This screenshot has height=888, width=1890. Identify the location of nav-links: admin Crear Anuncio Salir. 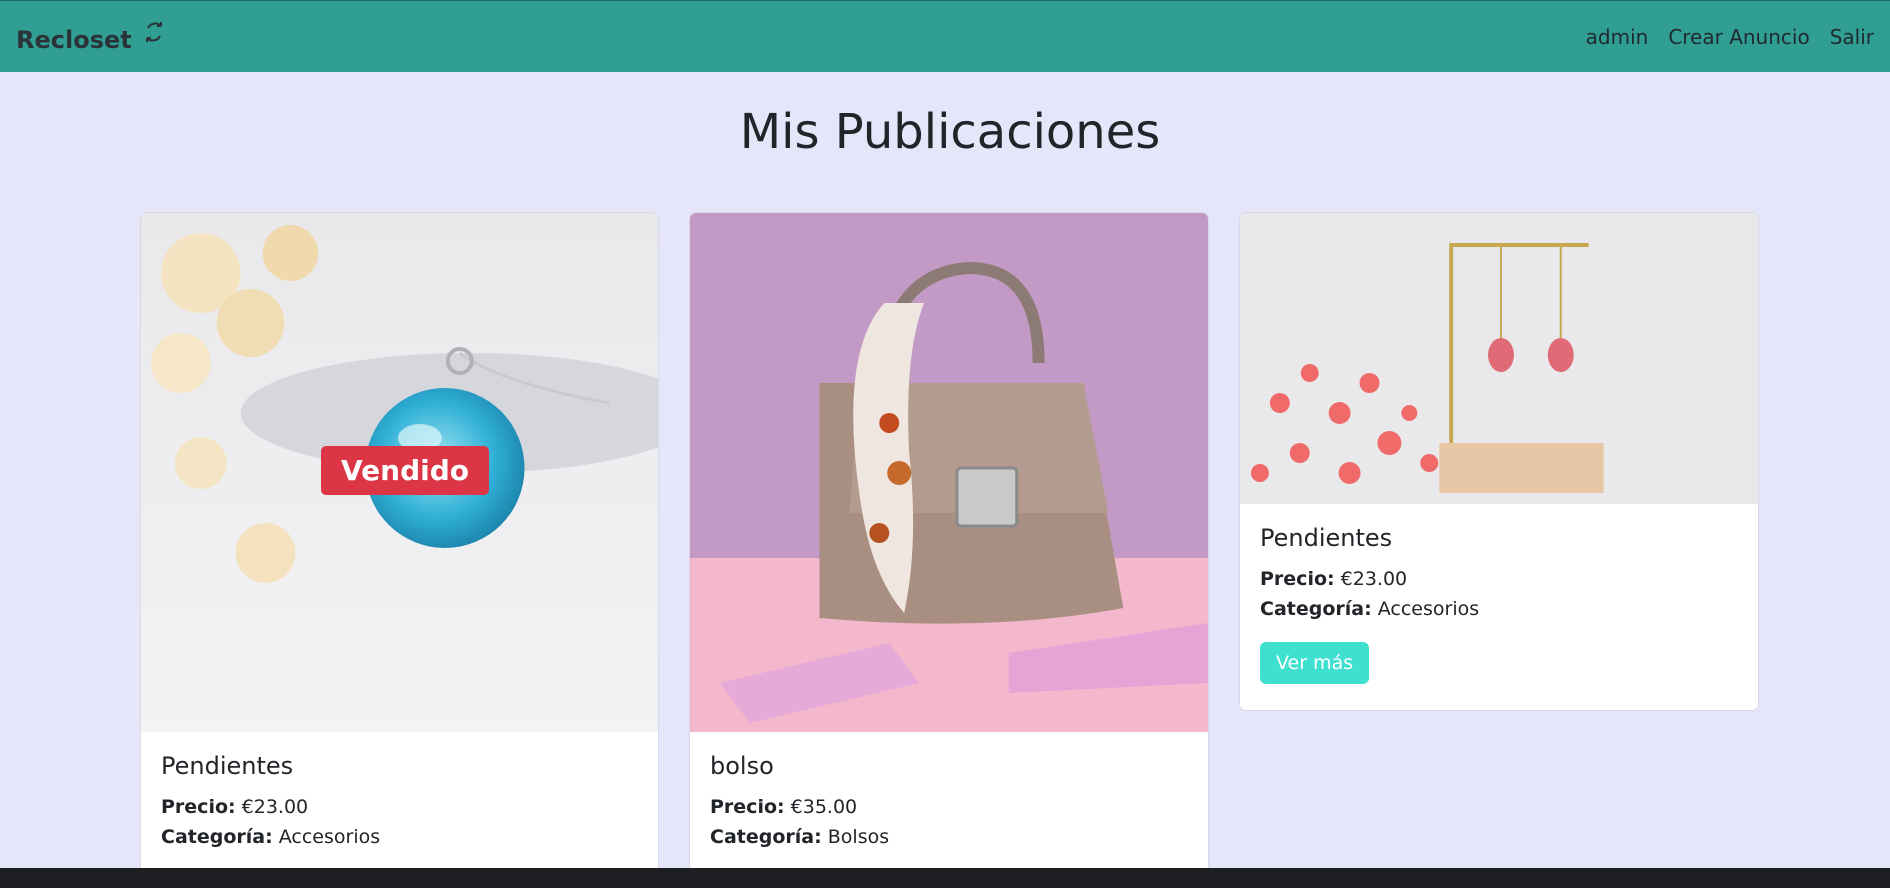
(1730, 37).